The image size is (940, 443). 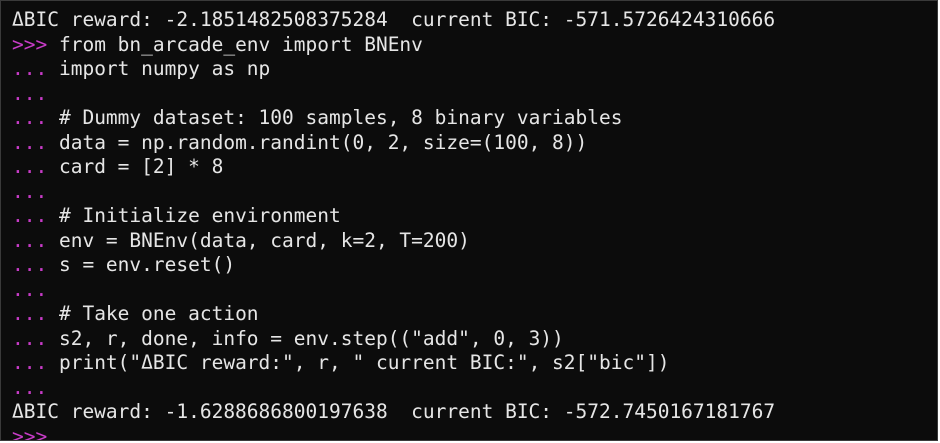 What do you see at coordinates (158, 313) in the screenshot?
I see `code-comment: # Take one action` at bounding box center [158, 313].